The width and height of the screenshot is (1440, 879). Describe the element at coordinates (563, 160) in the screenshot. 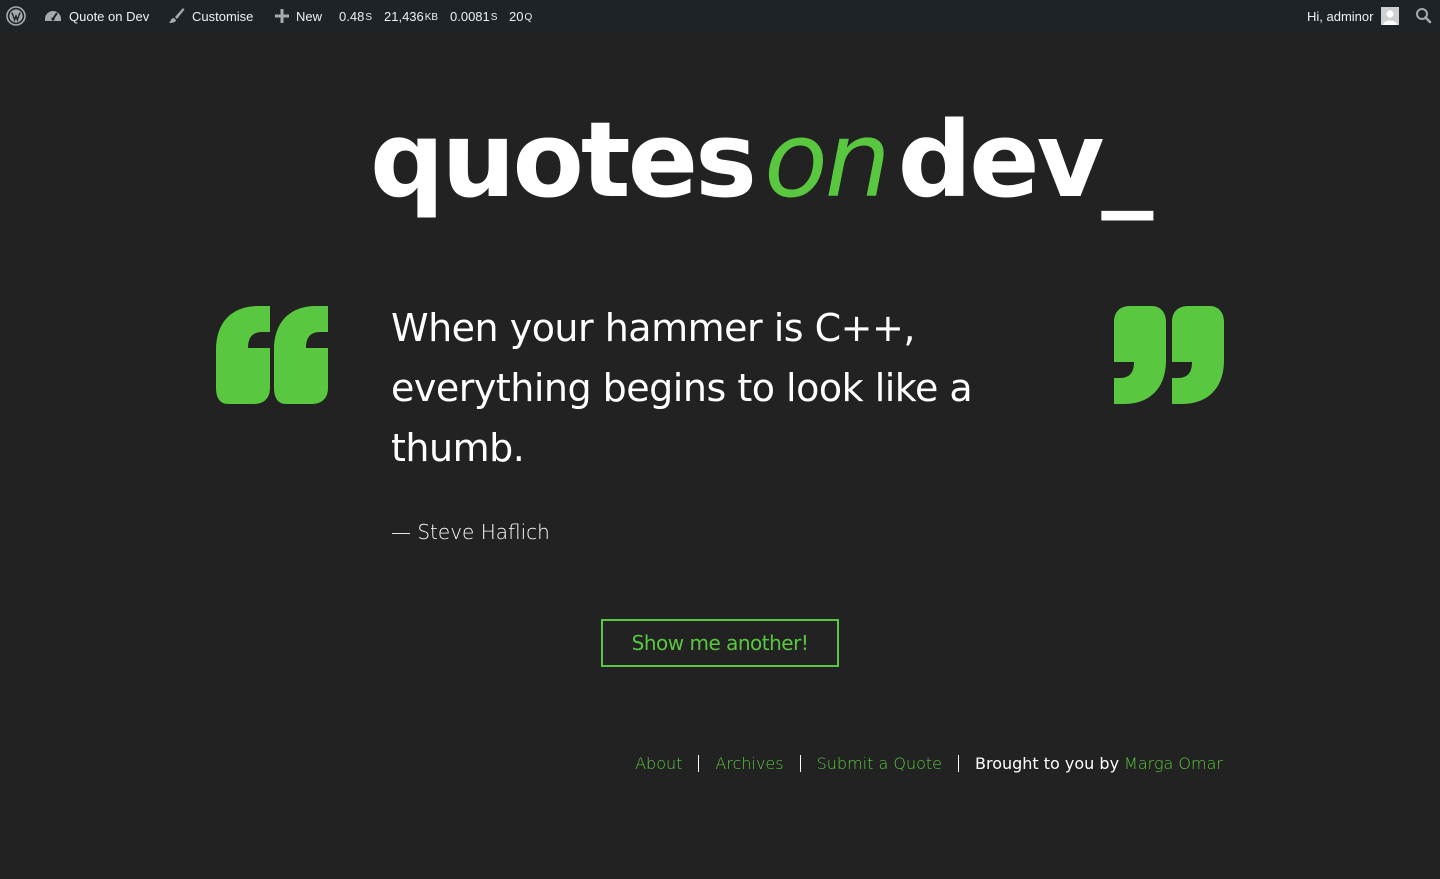

I see `site-title-quotes: quotes` at that location.